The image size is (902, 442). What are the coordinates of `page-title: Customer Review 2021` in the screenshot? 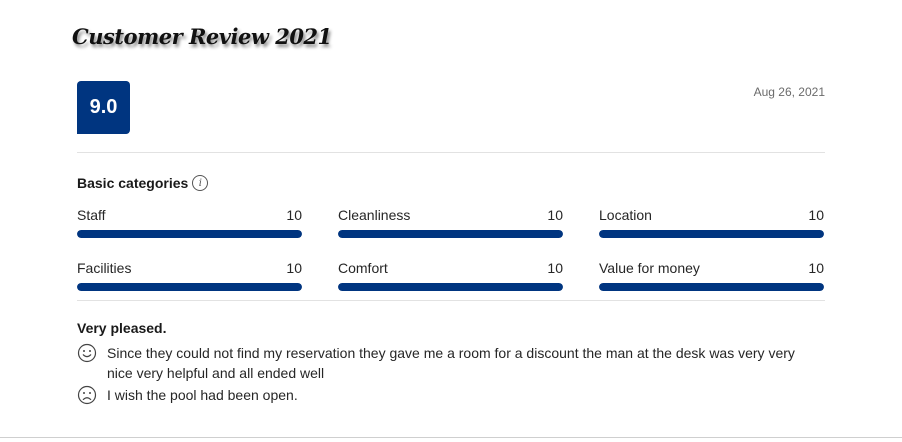 It's located at (202, 36).